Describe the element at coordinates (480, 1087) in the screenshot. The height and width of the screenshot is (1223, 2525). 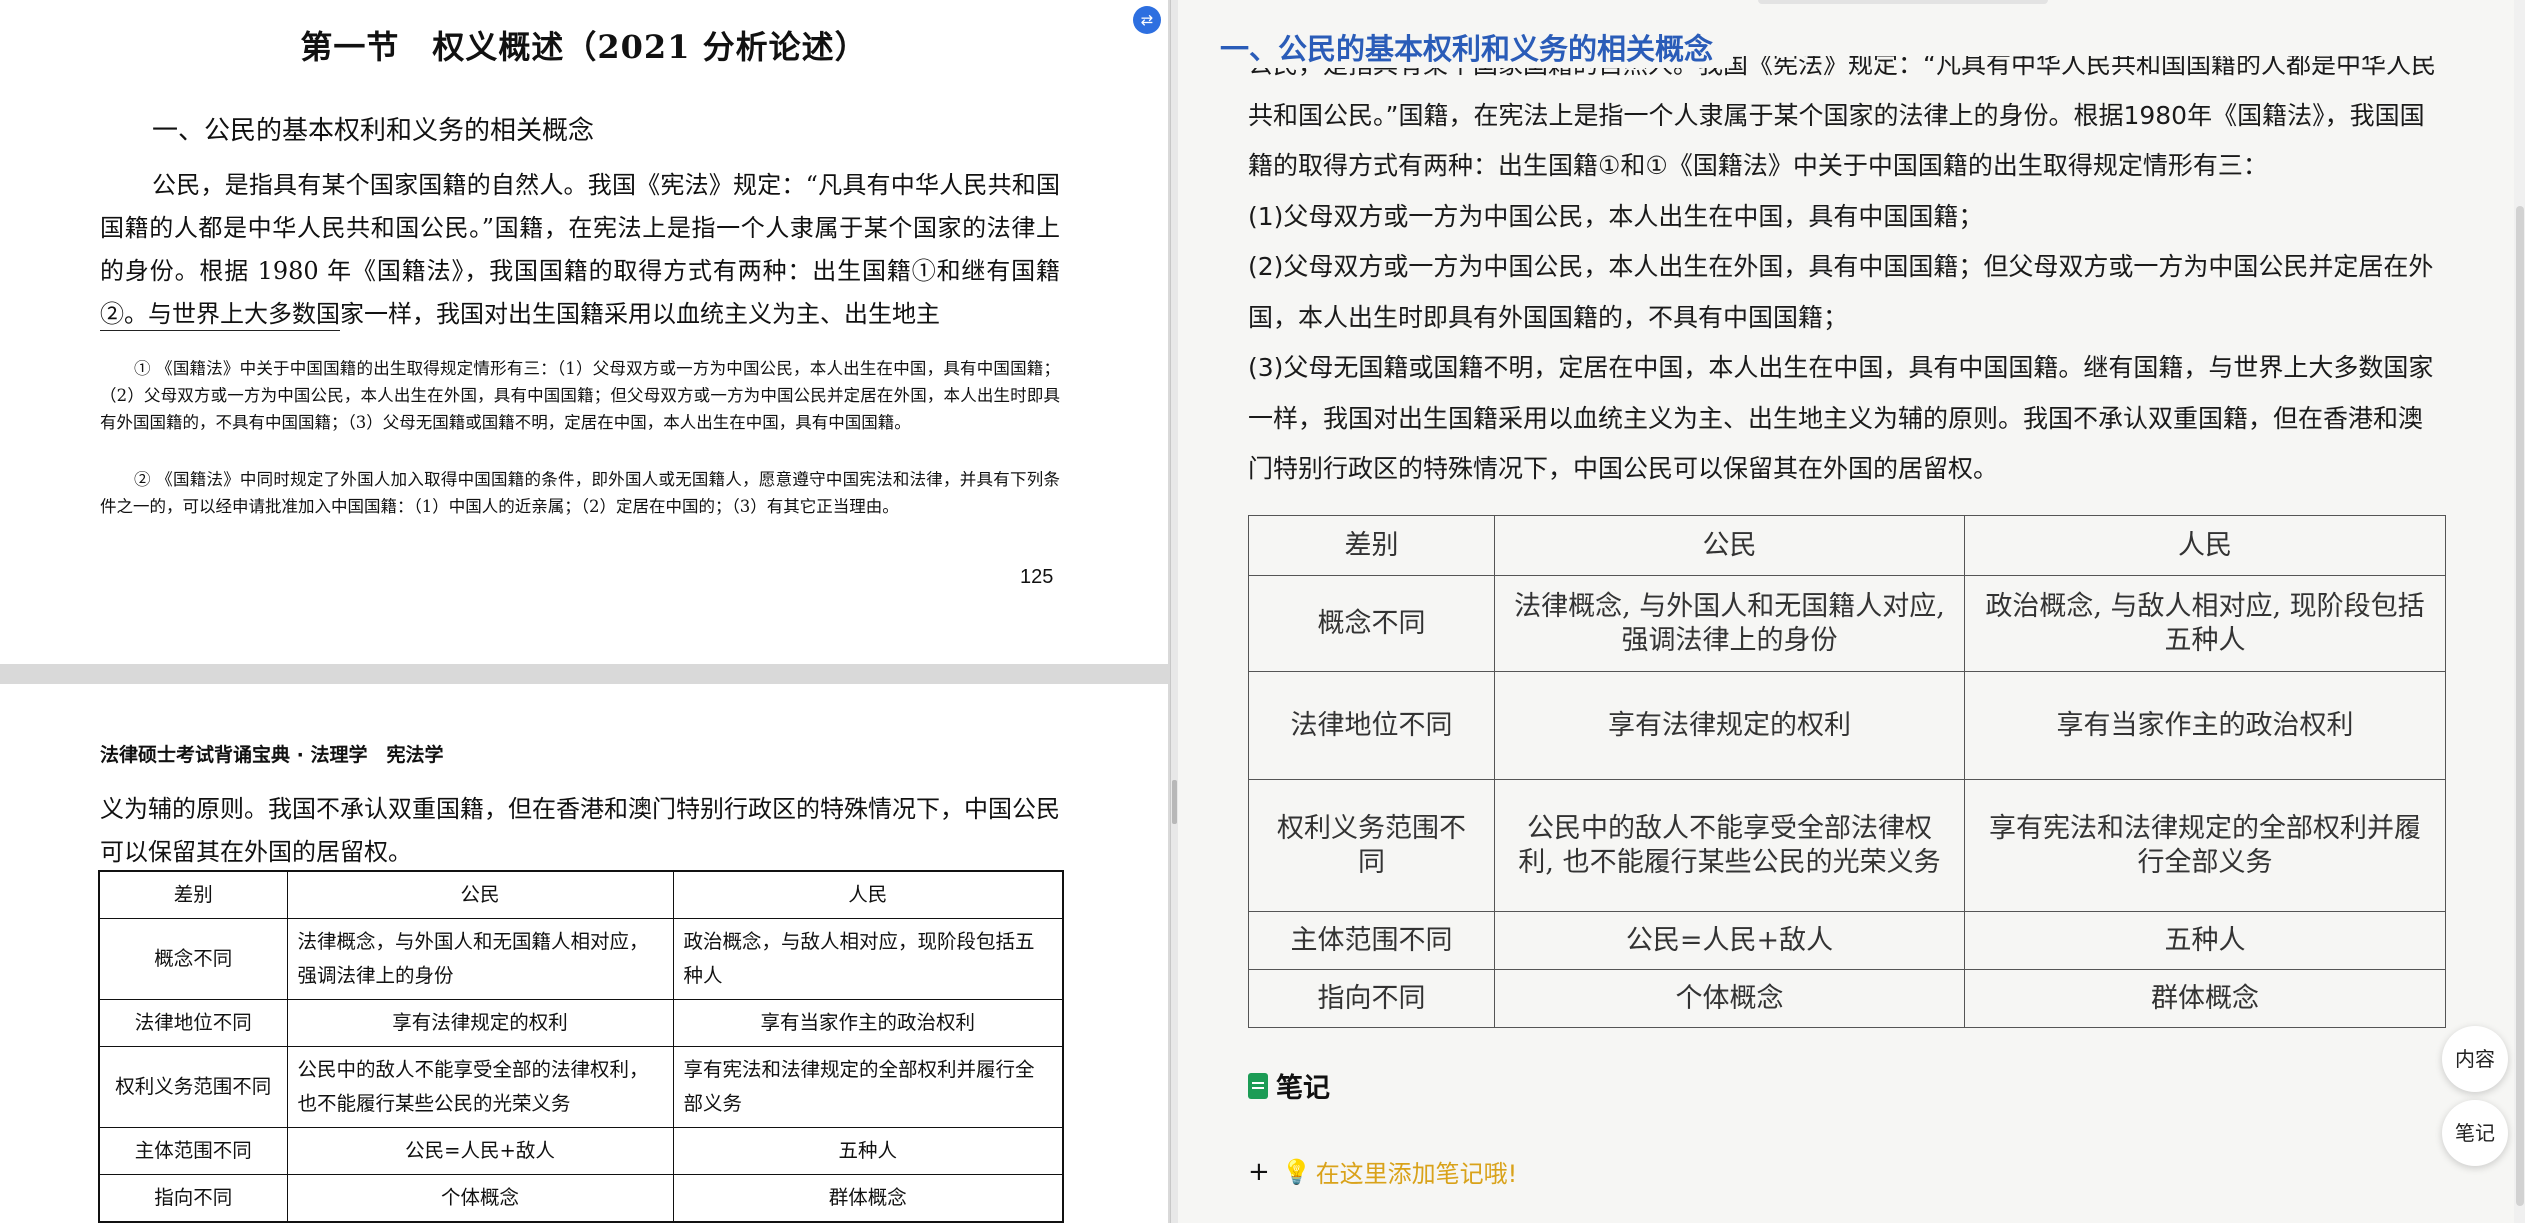
I see `table-cell: 公民中的敌人不能享受全部的法律权利，也不能履行某些公民的光荣义务` at that location.